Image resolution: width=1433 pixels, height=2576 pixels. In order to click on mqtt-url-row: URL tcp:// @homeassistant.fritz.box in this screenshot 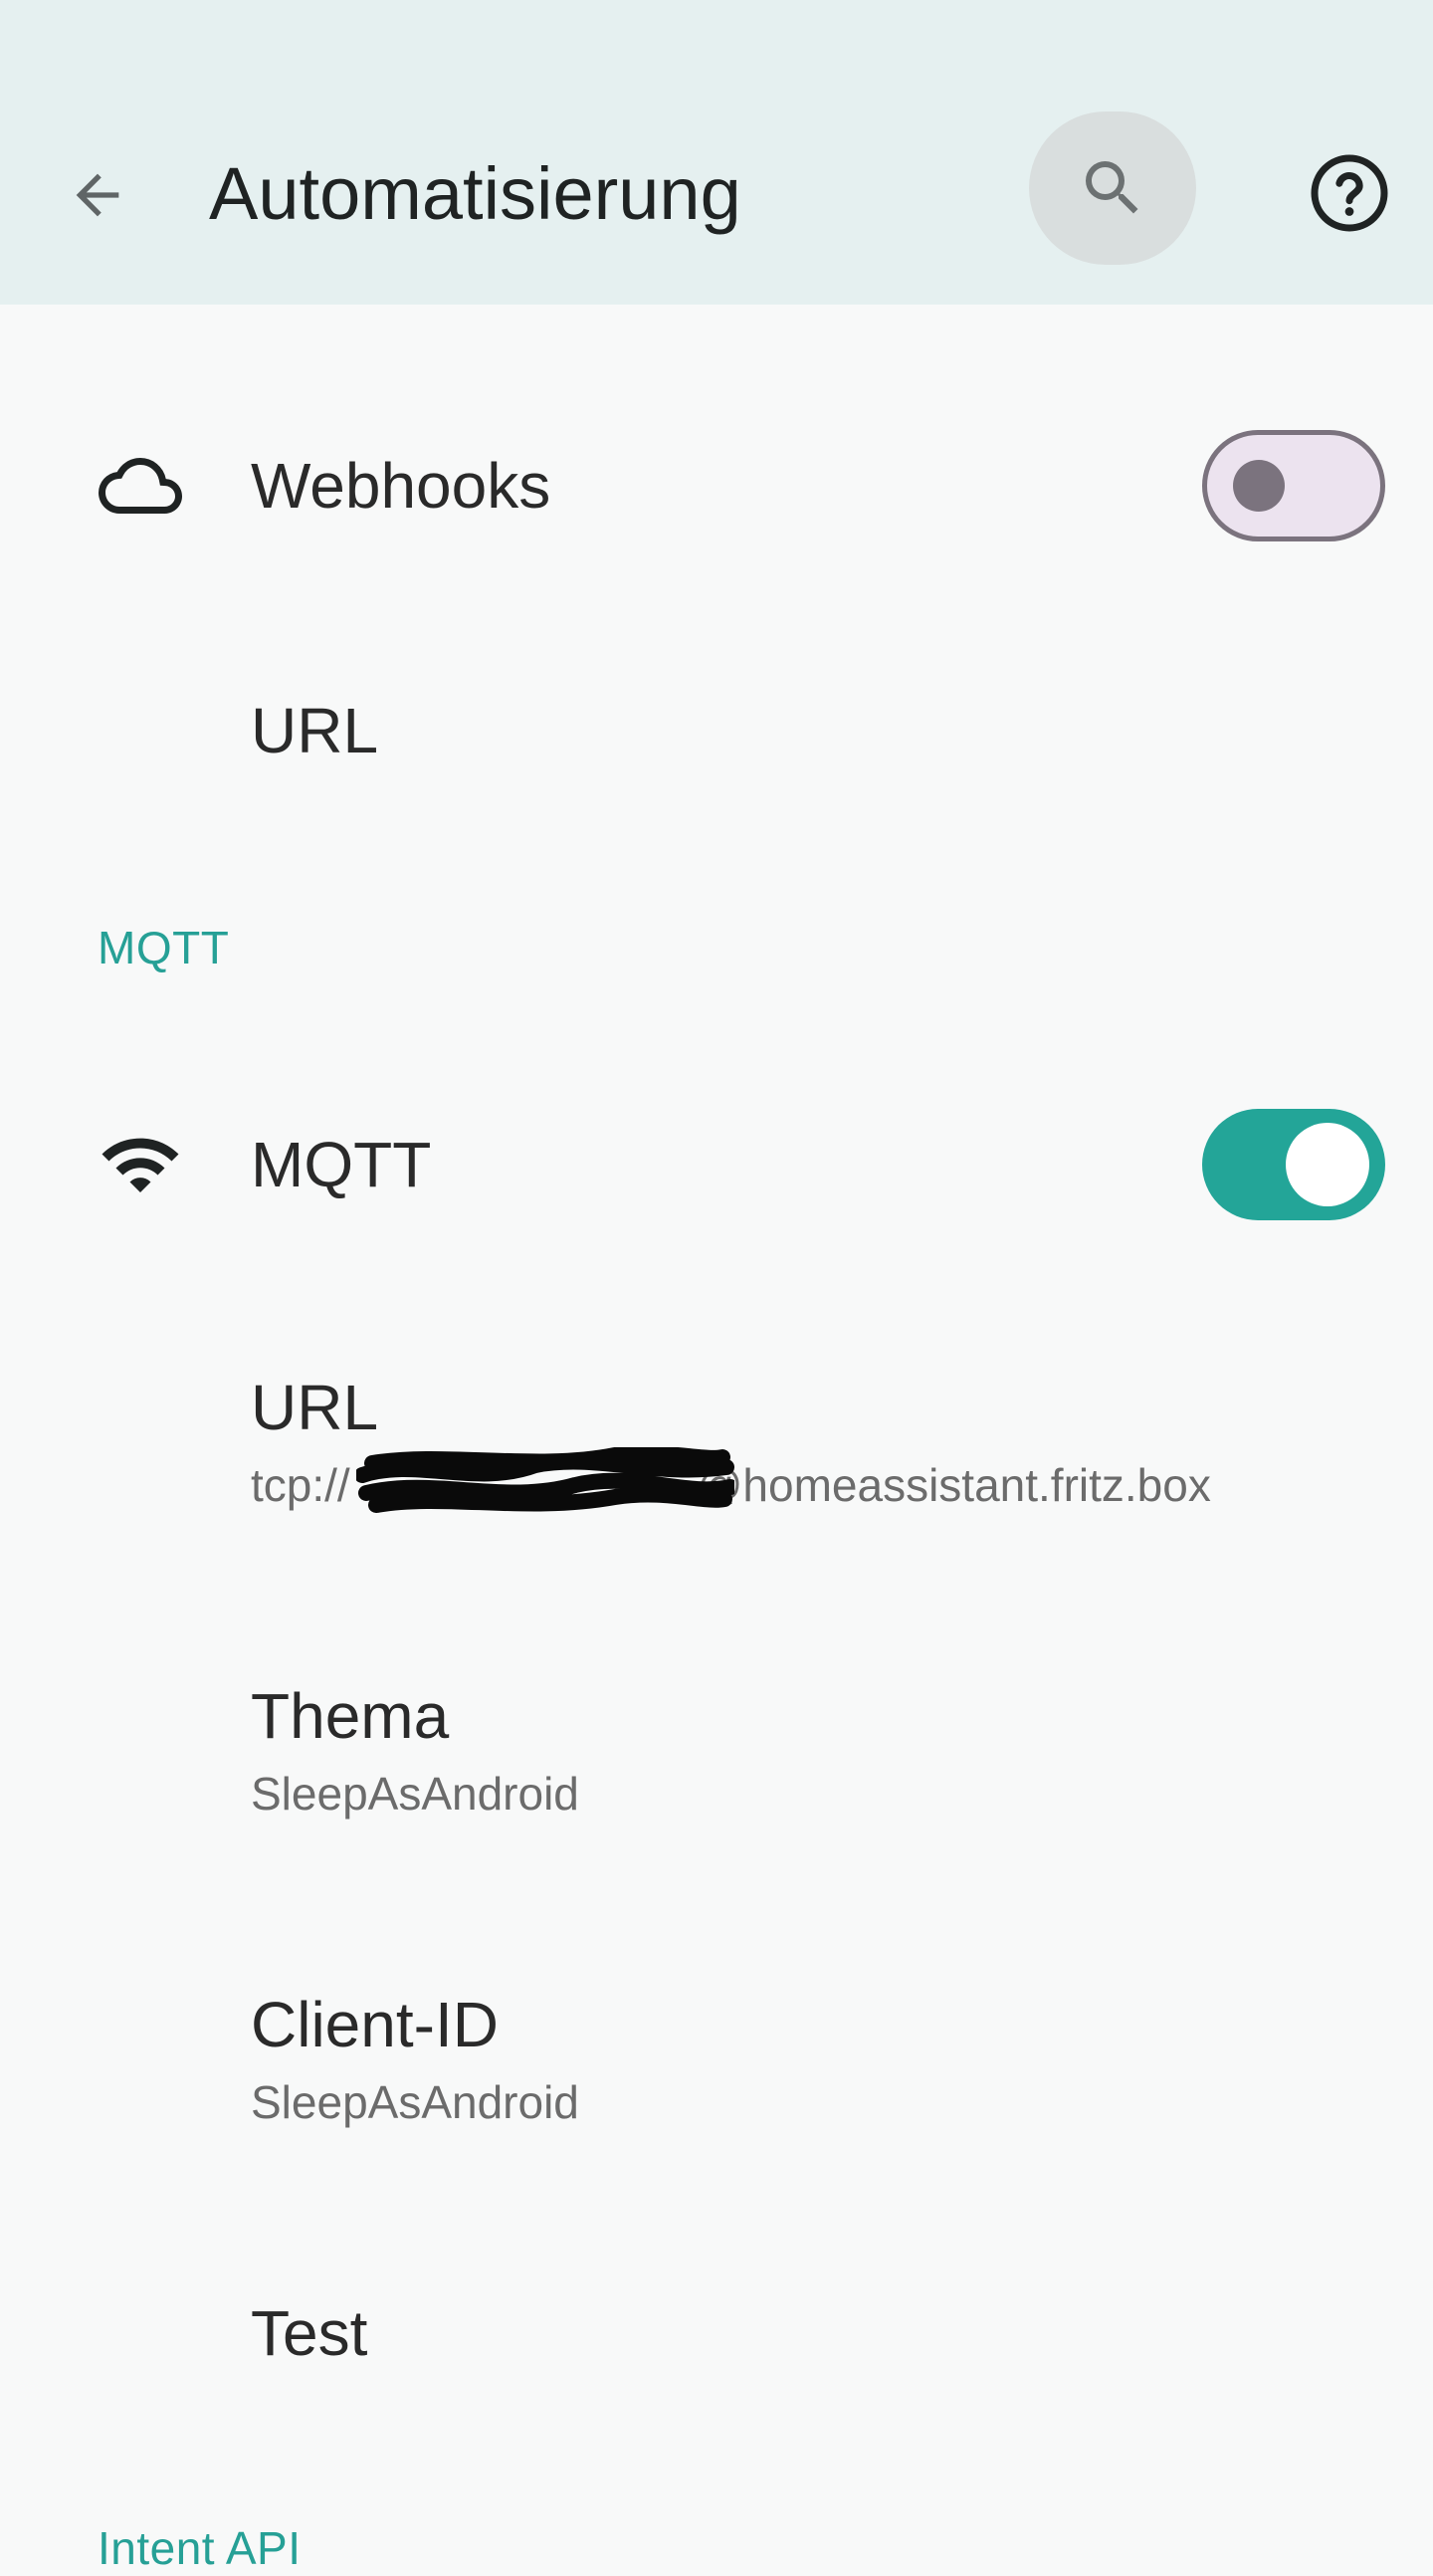, I will do `click(716, 1438)`.